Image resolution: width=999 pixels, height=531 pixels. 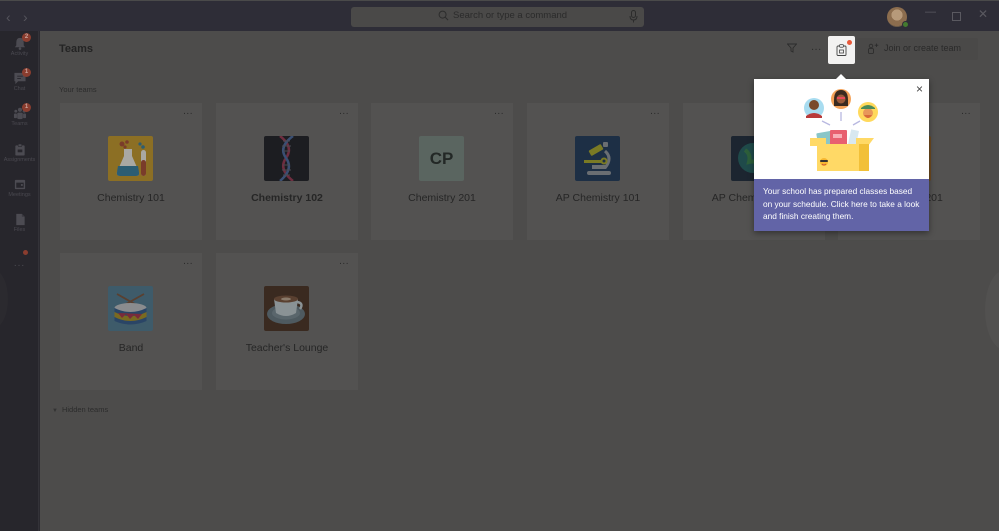 I want to click on search-icon, so click(x=443, y=15).